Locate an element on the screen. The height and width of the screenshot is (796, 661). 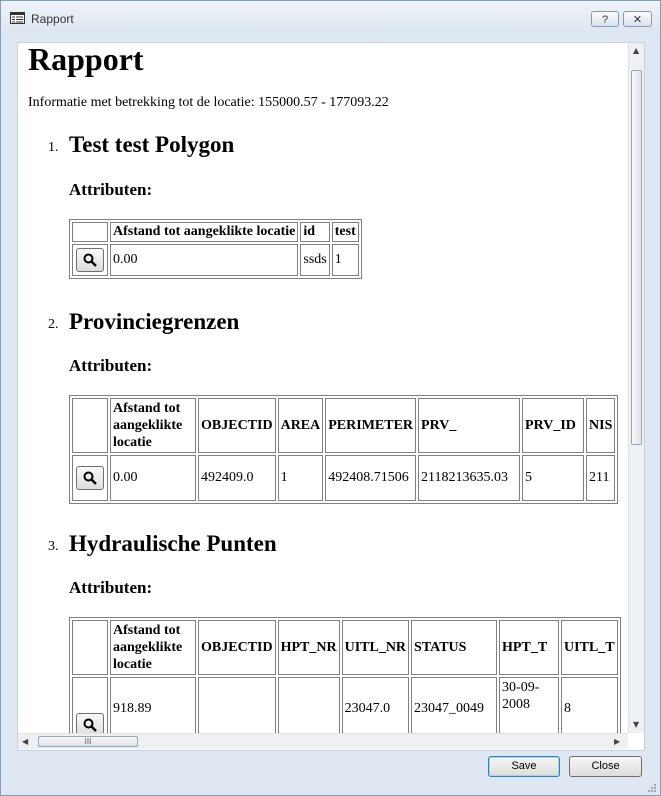
table-cell: 211 is located at coordinates (601, 478).